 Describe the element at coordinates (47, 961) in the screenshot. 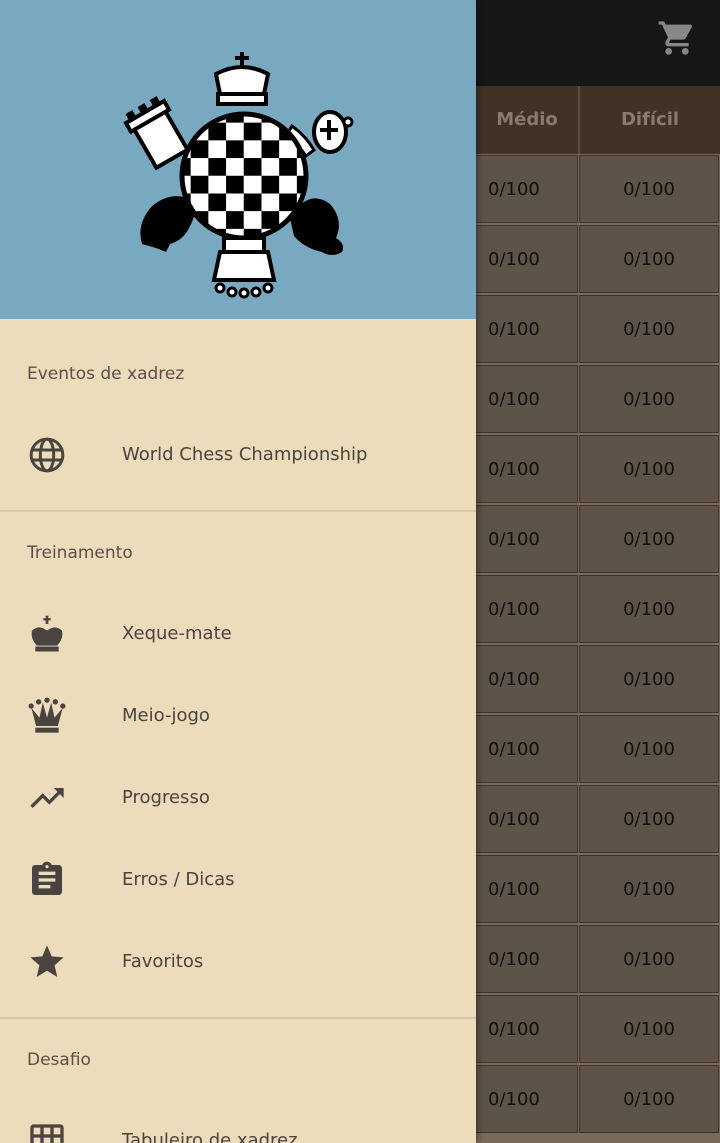

I see `star-icon` at that location.